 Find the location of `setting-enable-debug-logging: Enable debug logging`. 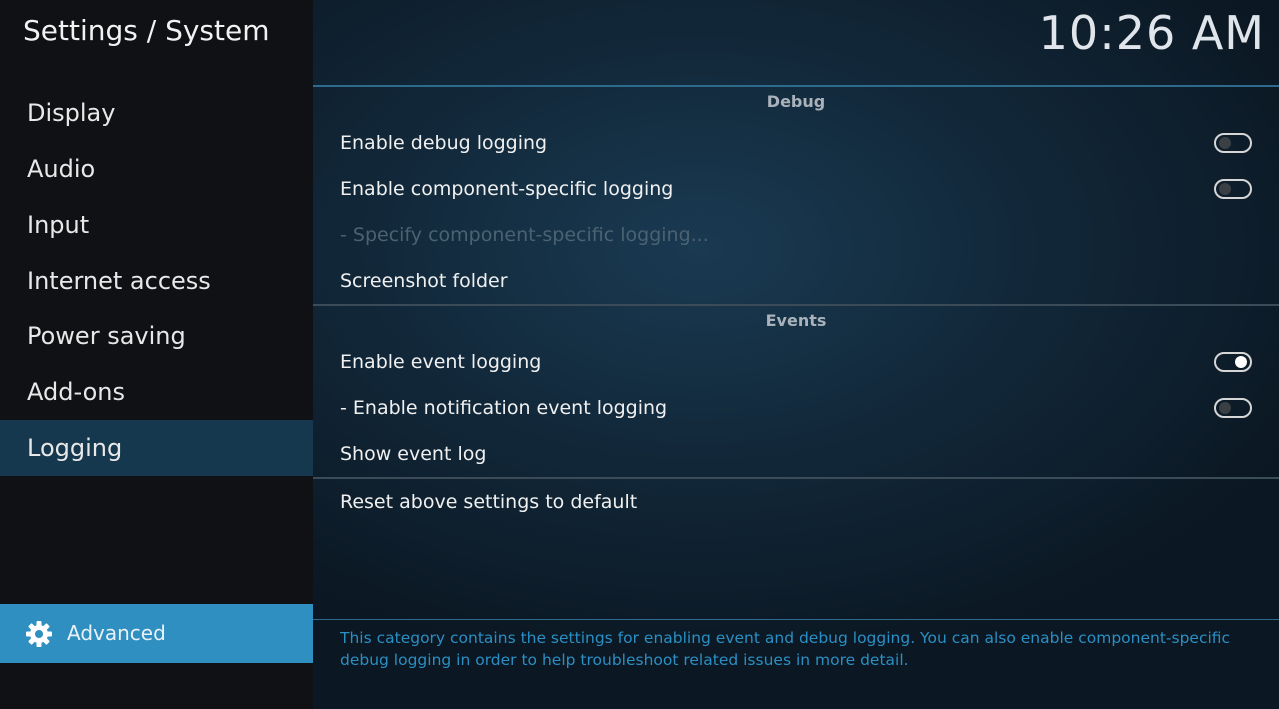

setting-enable-debug-logging: Enable debug logging is located at coordinates (796, 143).